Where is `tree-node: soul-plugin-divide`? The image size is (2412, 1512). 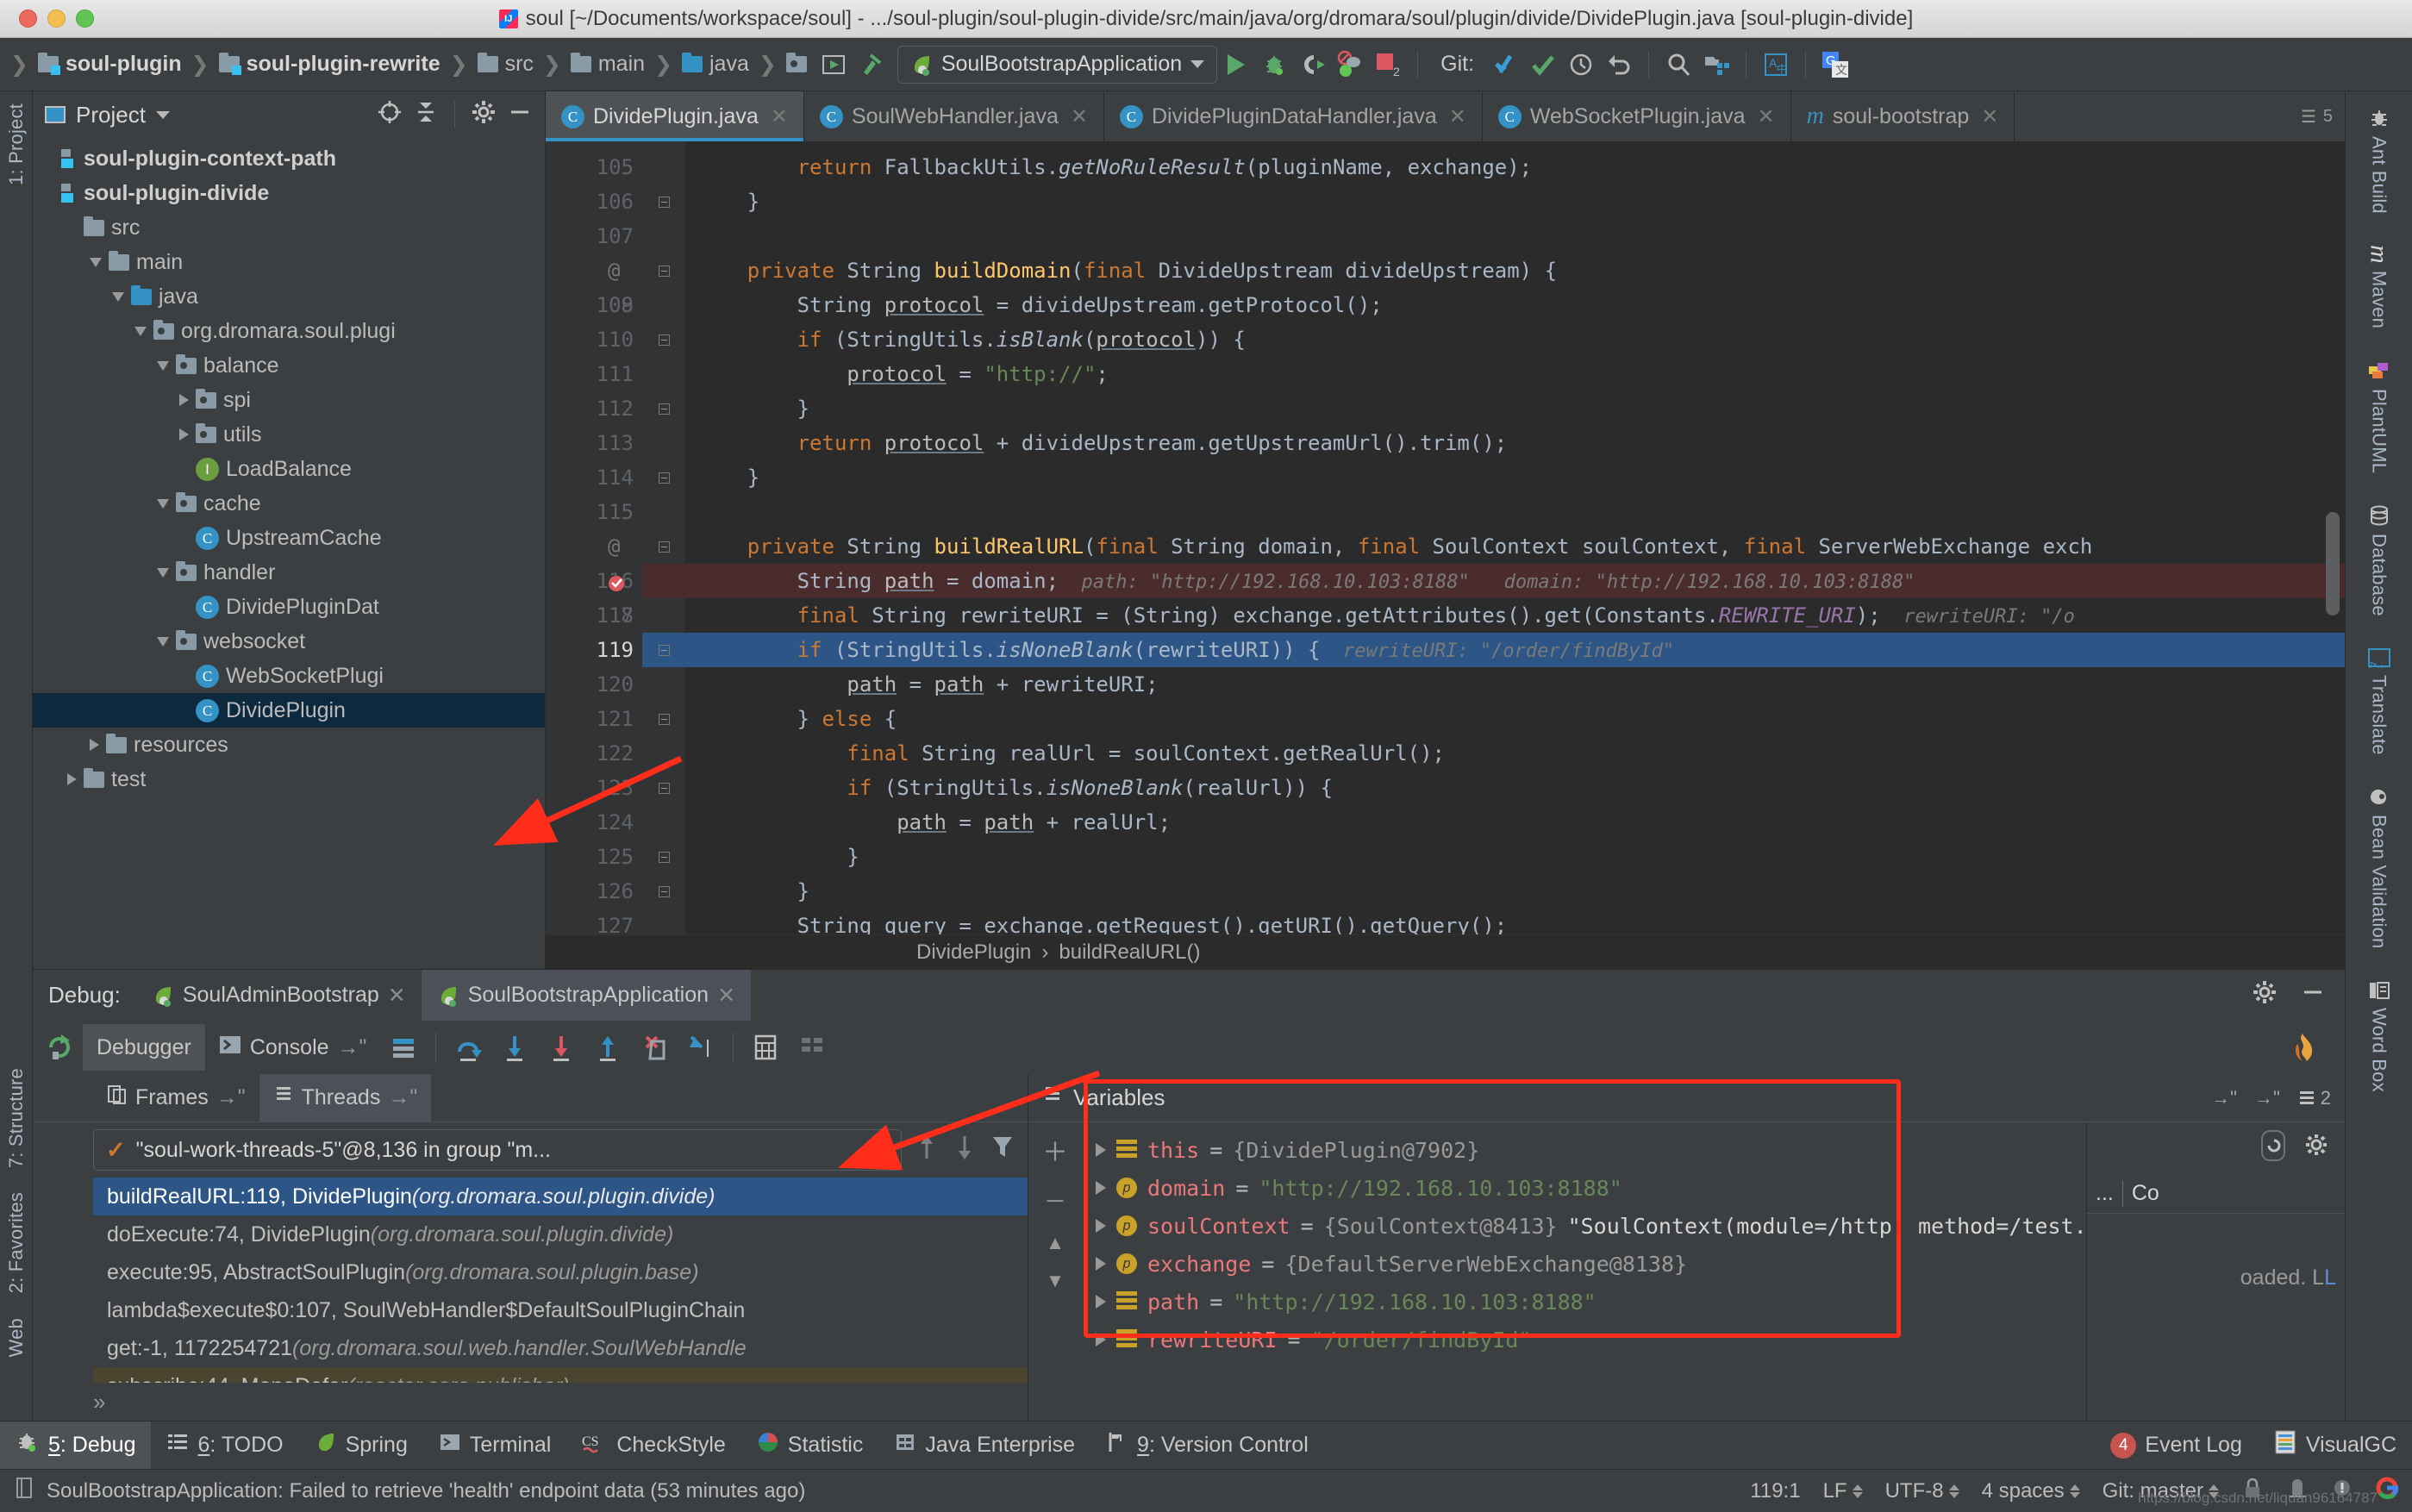 tree-node: soul-plugin-divide is located at coordinates (289, 193).